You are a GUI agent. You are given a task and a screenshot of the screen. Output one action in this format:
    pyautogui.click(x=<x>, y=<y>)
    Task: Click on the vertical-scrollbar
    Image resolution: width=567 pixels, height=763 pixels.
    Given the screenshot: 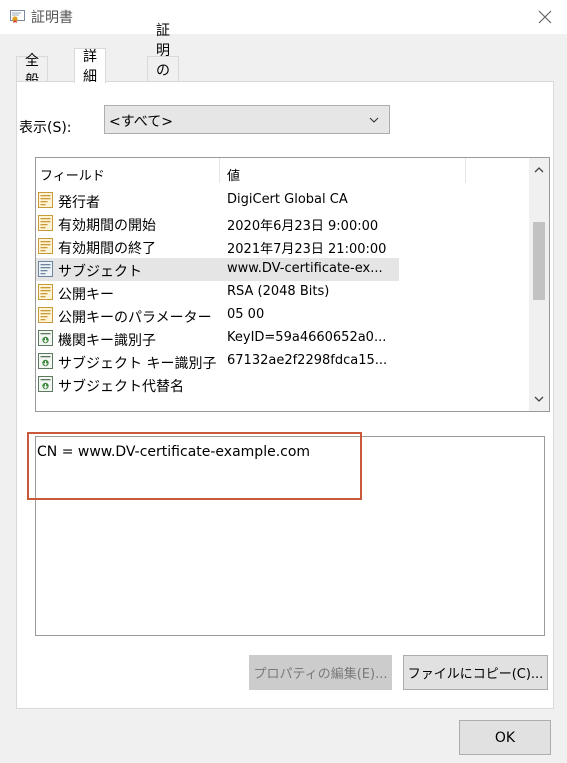 What is the action you would take?
    pyautogui.click(x=539, y=284)
    